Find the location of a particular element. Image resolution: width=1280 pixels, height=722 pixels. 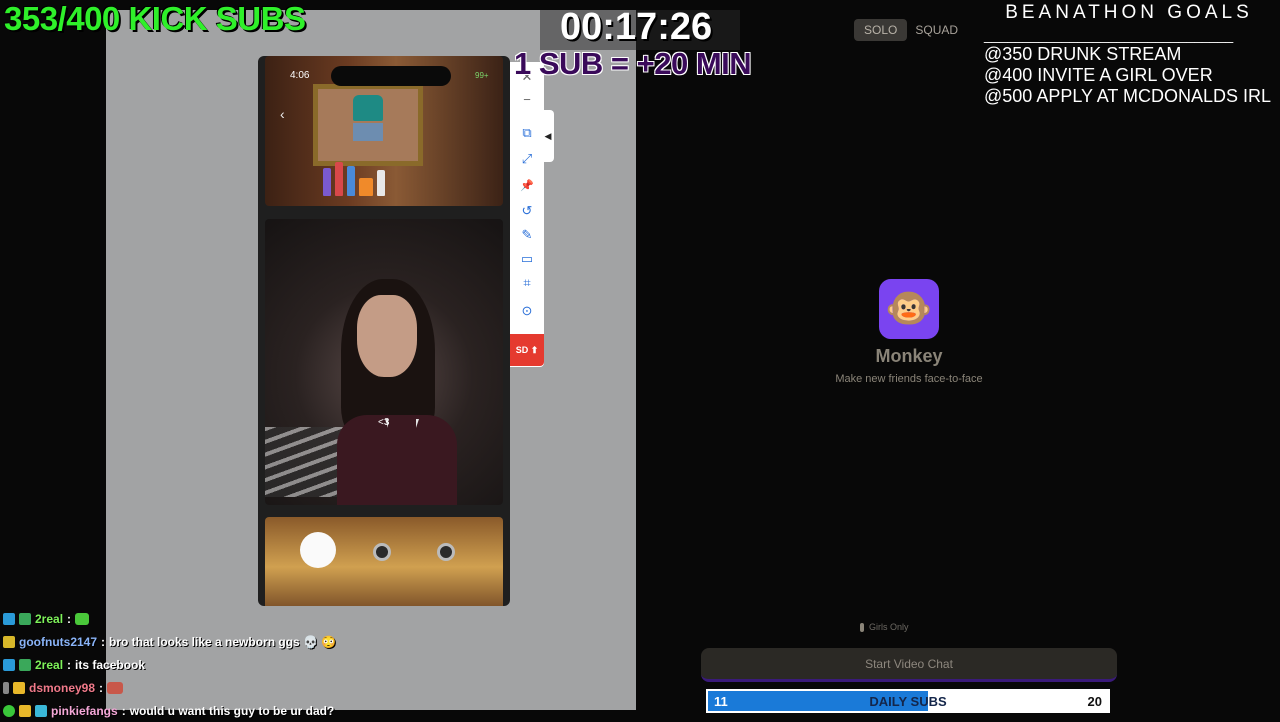

phone-screen: 4:06 99+ ‹ <3 is located at coordinates (384, 331).